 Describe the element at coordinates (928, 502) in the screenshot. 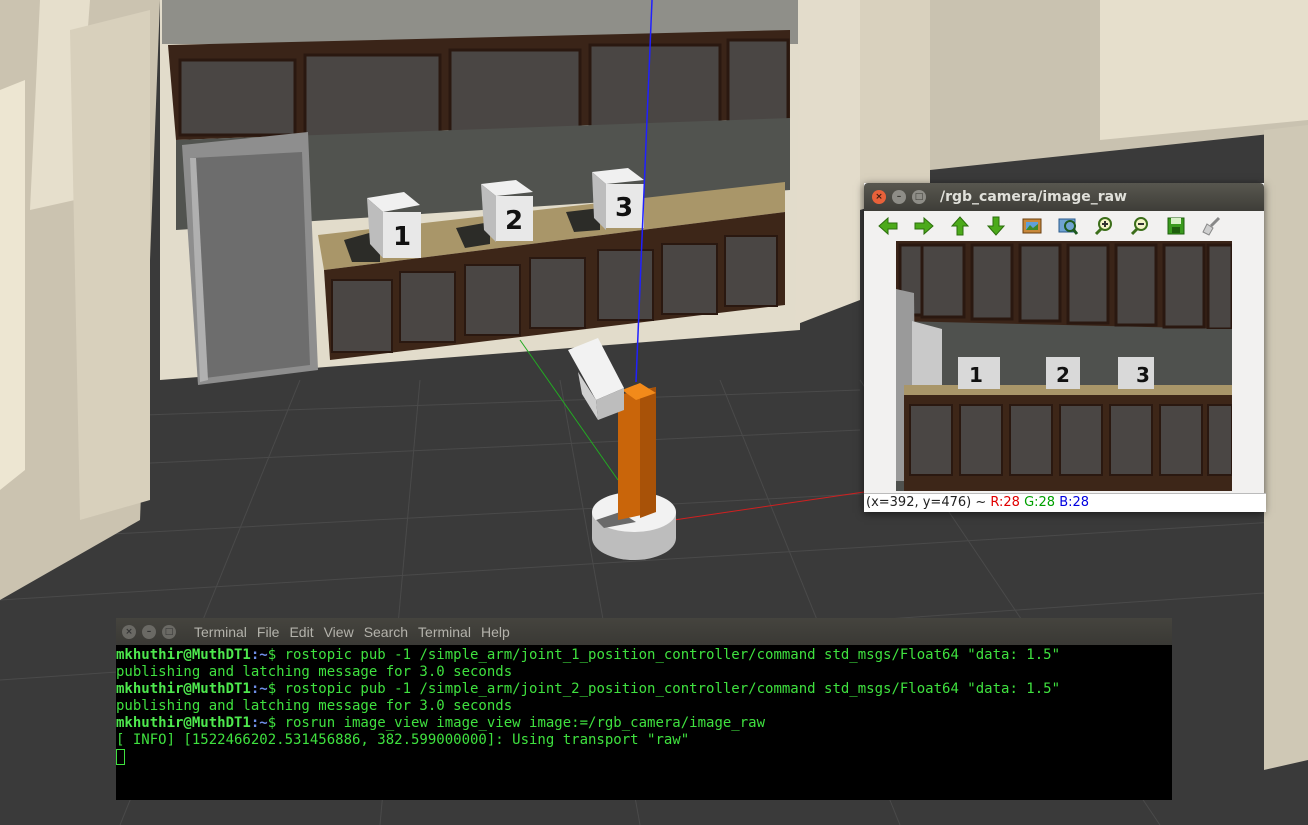

I see `pixel-coords: (x=392, y=476) ~` at that location.